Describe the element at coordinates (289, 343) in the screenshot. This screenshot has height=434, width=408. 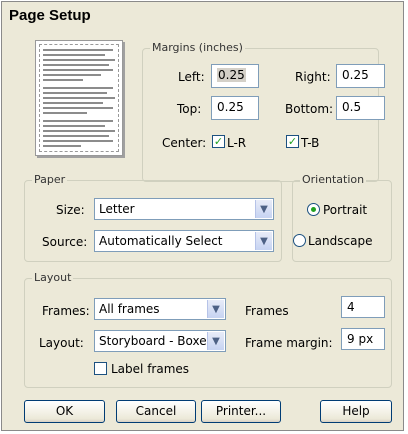
I see `frame-margin-label: Frame margin:` at that location.